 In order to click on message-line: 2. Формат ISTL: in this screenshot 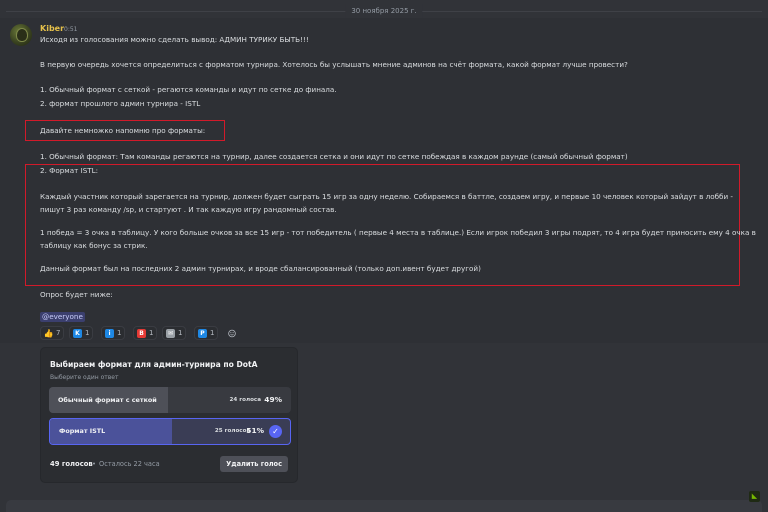, I will do `click(69, 170)`.